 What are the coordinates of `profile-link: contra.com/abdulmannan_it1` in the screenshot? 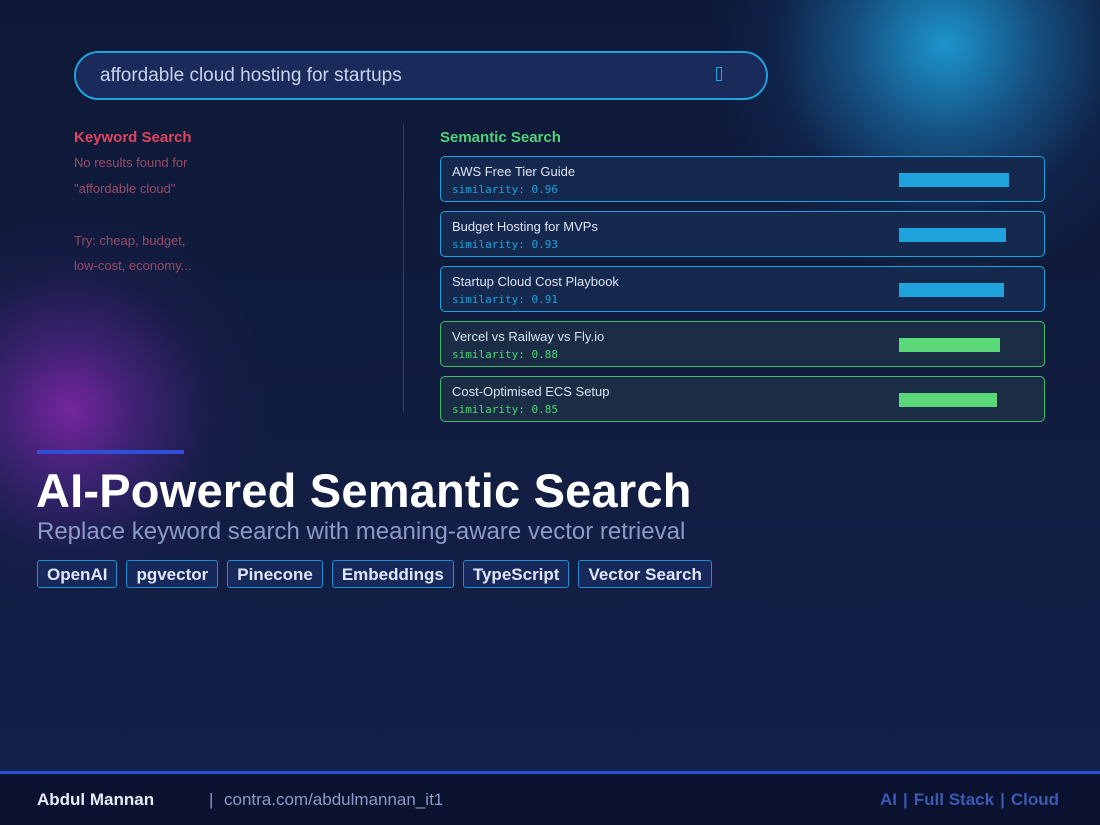 It's located at (333, 800).